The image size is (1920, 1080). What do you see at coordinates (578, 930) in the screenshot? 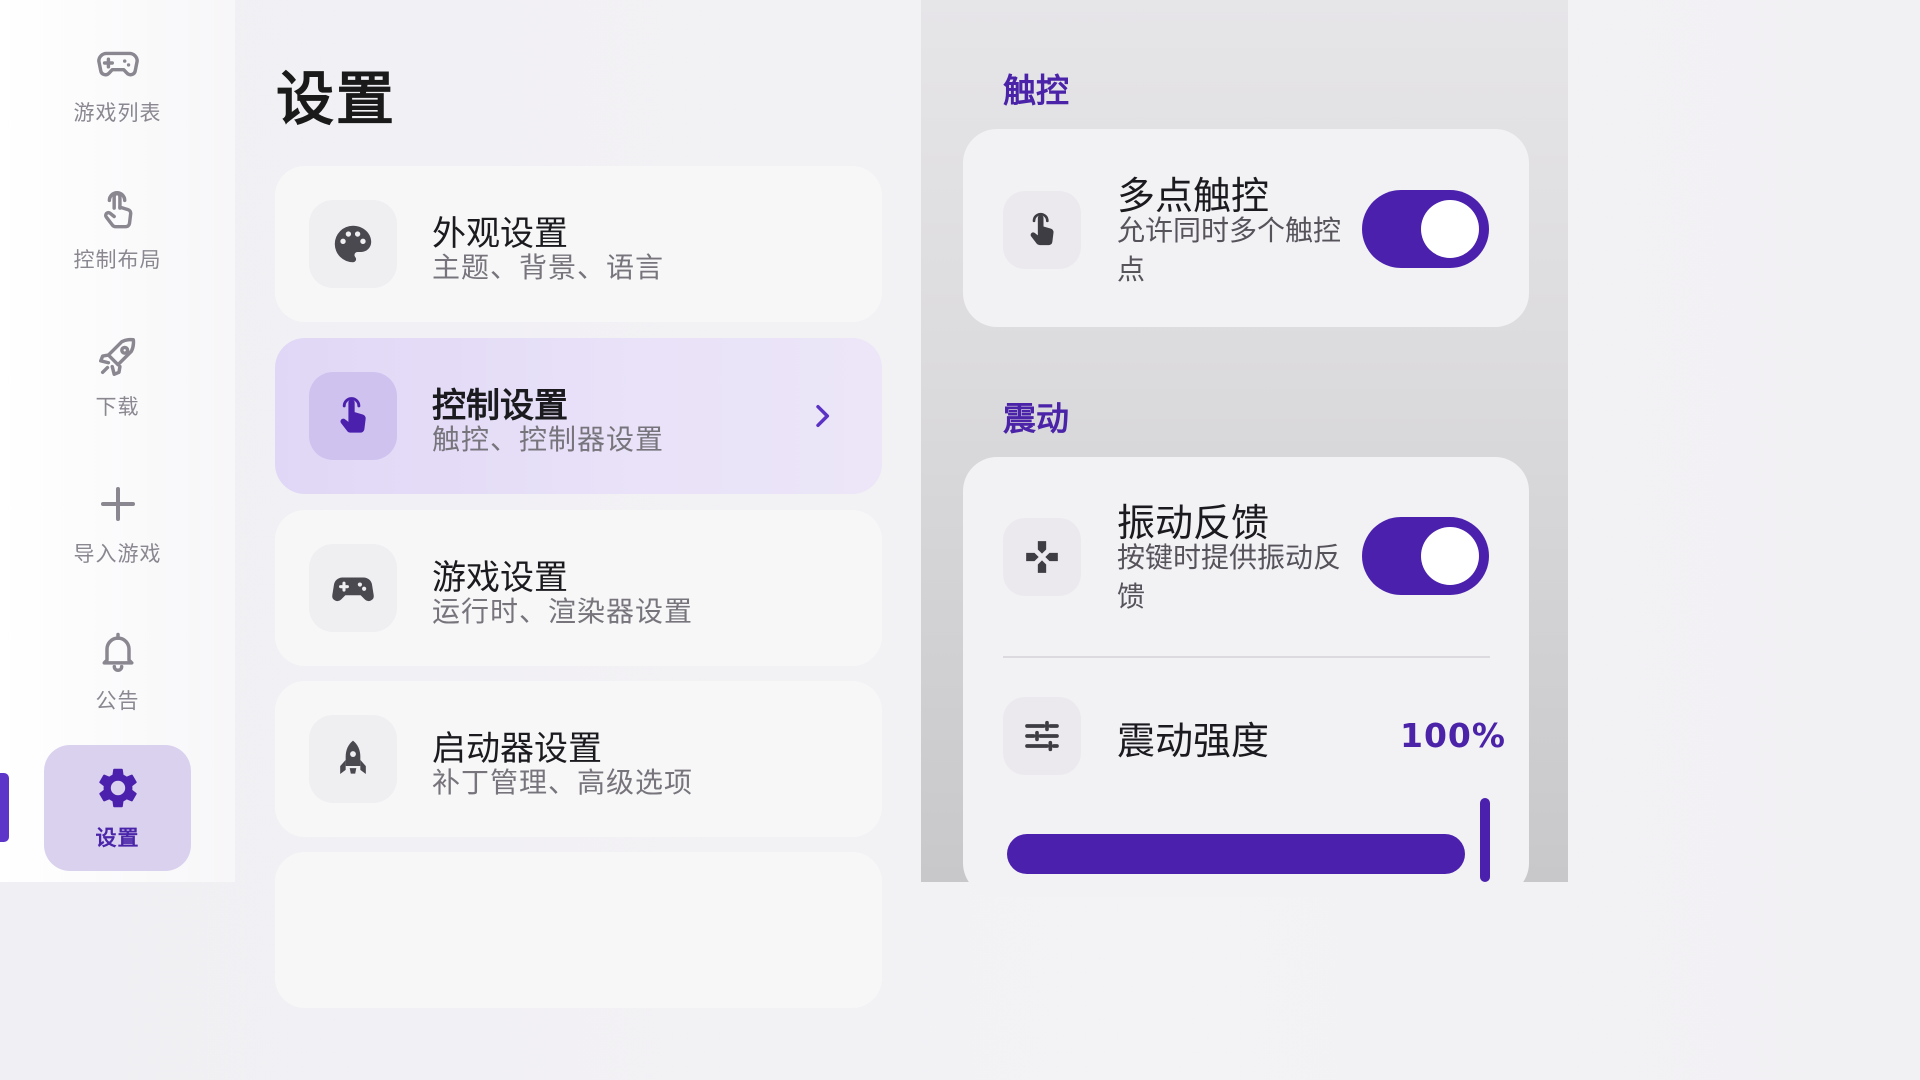
I see `settings-category-more` at bounding box center [578, 930].